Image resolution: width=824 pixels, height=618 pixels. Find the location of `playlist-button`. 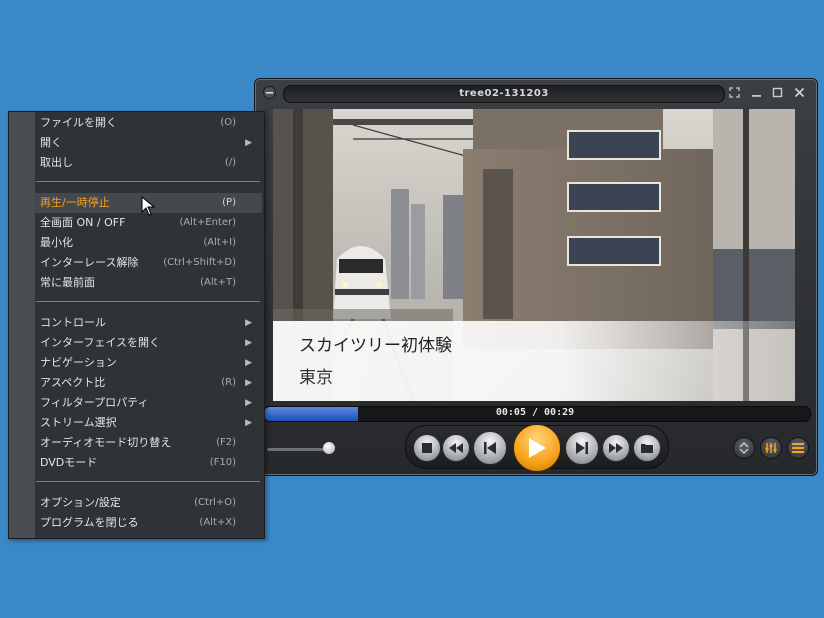

playlist-button is located at coordinates (798, 448).